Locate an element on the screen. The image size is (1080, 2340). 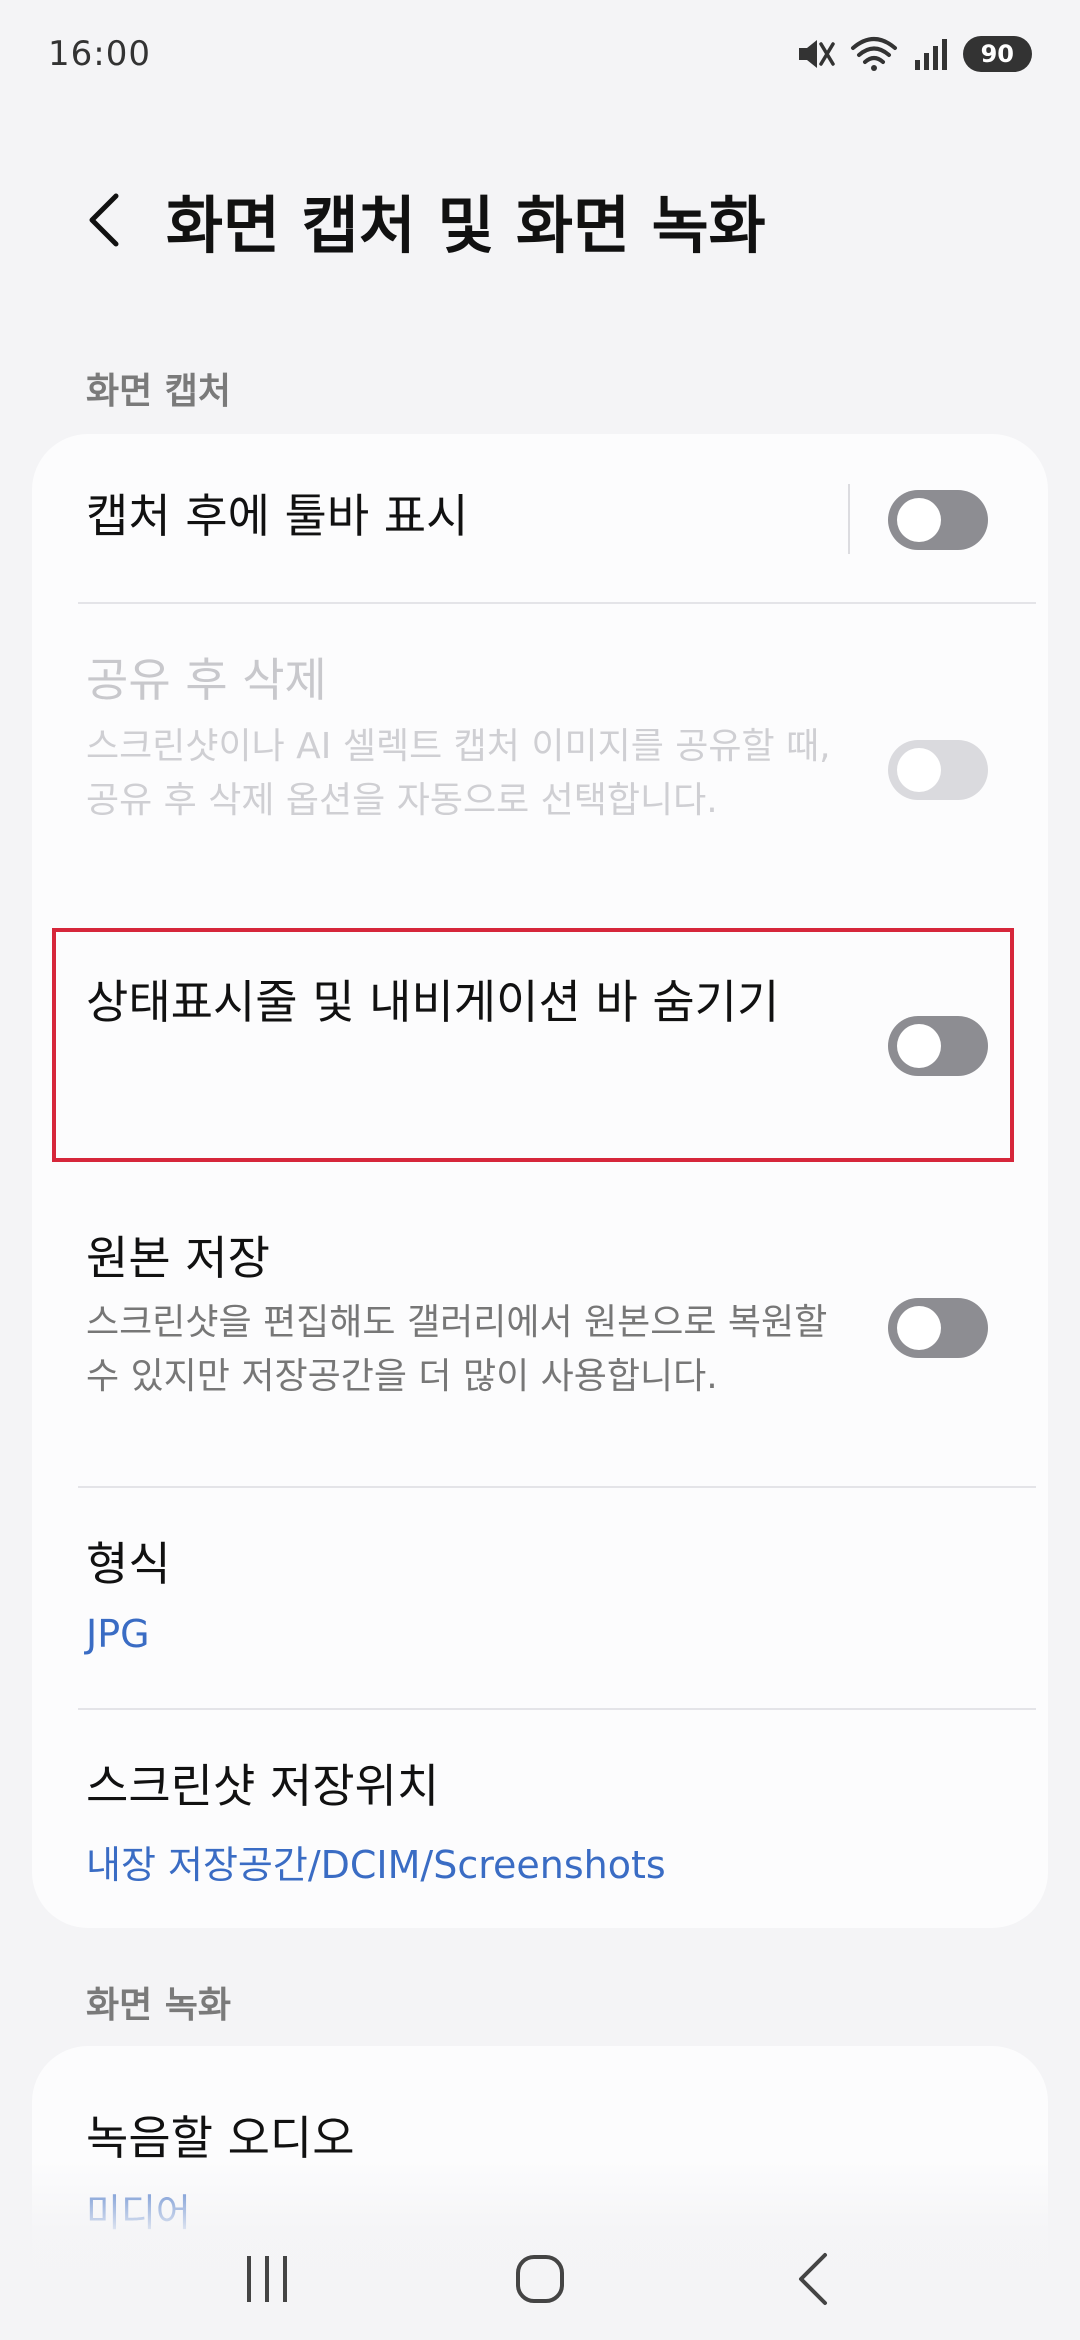
setting-hide-bars: 상태표시줄 및 내비게이션 바 숨기기 is located at coordinates (540, 1045).